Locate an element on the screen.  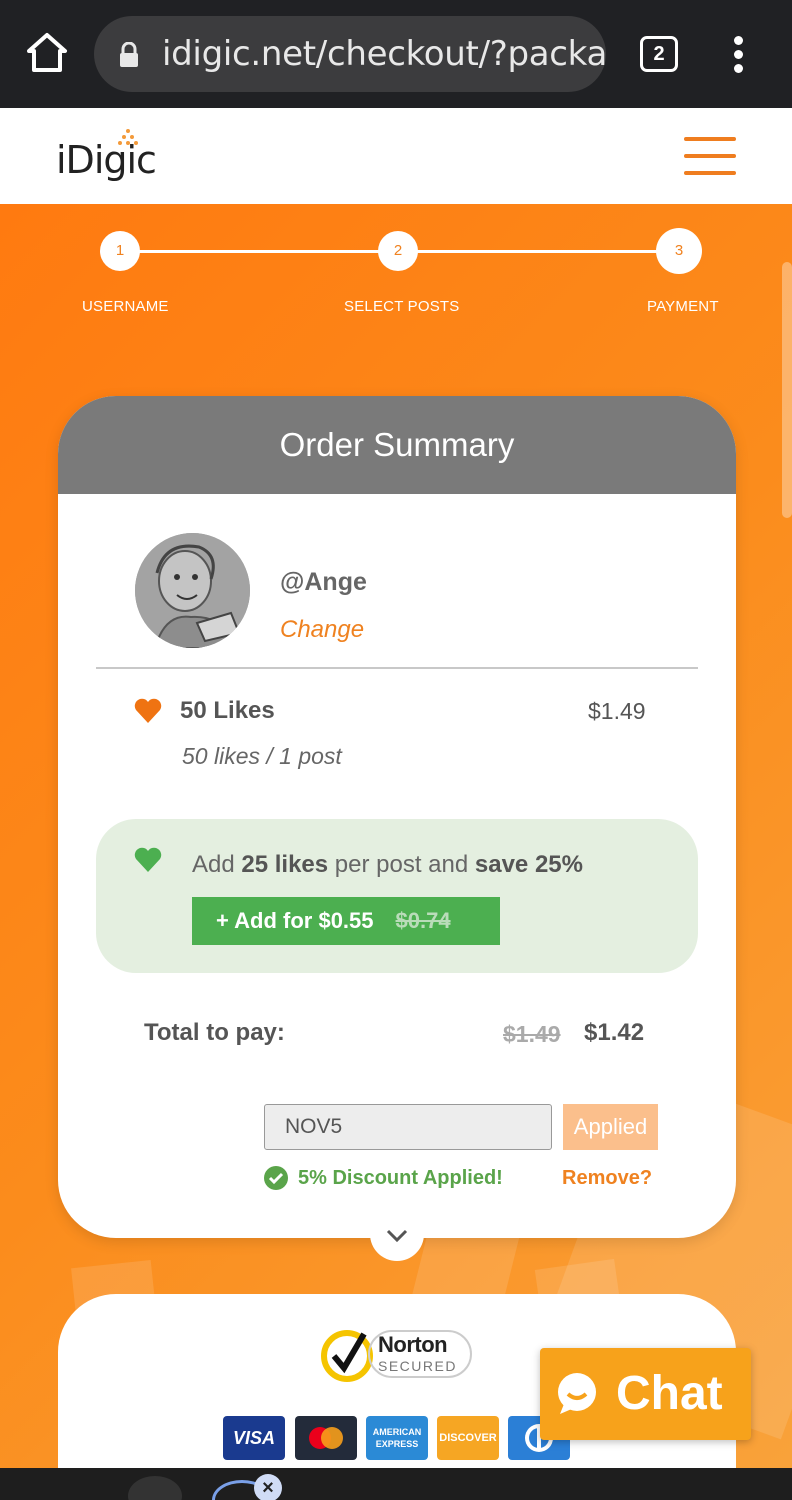
apply-coupon-button: Applied is located at coordinates (610, 1127).